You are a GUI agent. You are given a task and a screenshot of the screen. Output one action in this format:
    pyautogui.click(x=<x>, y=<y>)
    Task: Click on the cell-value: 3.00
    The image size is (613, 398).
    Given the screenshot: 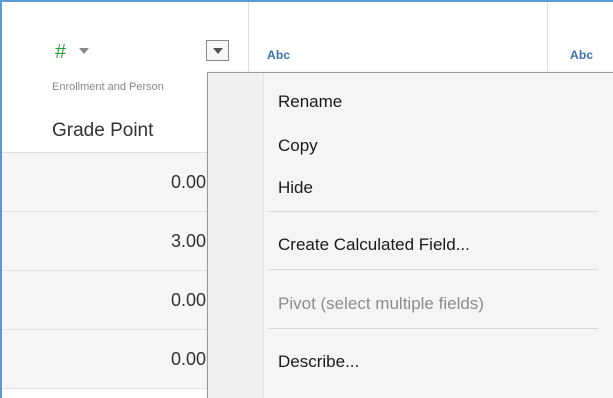 What is the action you would take?
    pyautogui.click(x=188, y=241)
    